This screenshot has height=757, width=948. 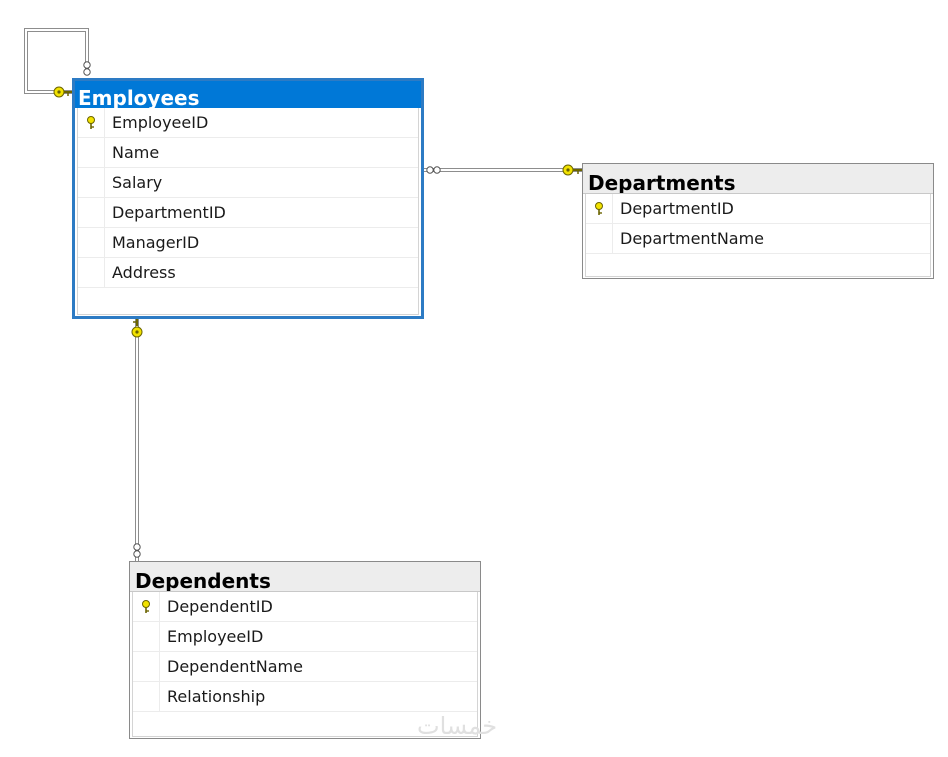 I want to click on column-list: DepartmentID DepartmentName, so click(x=758, y=235).